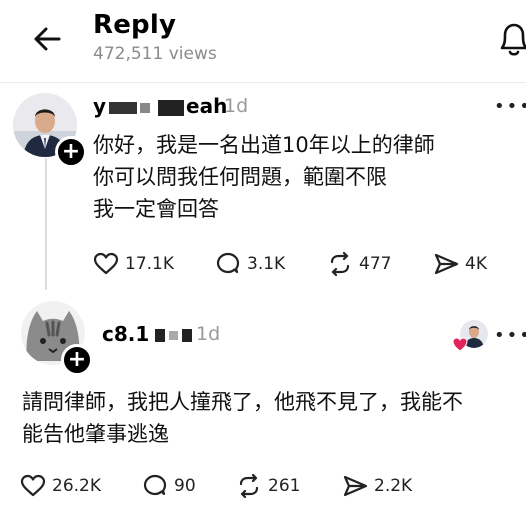 The height and width of the screenshot is (508, 526). I want to click on share-button: 2.2K, so click(377, 486).